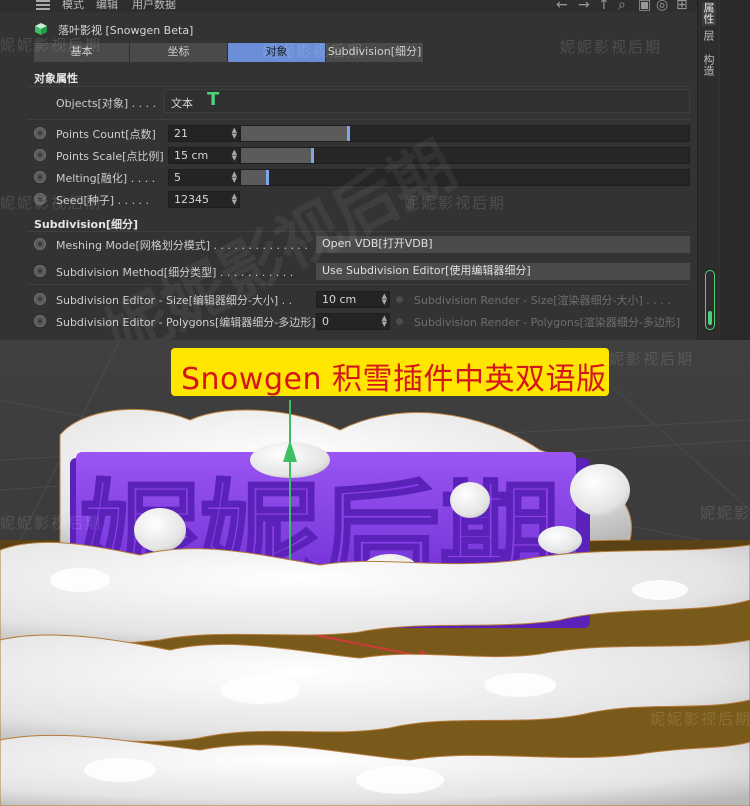 The image size is (750, 806). Describe the element at coordinates (547, 322) in the screenshot. I see `render-polygons-label: Subdivision Render - Polygons[渲染器细分-多边形]` at that location.